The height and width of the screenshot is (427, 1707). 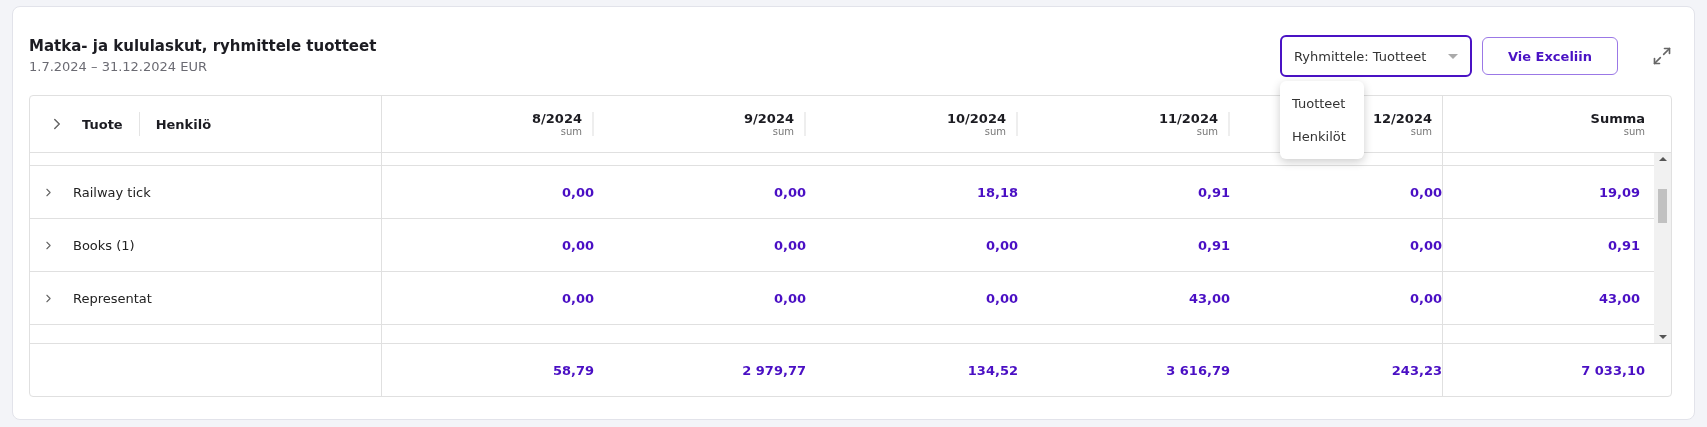 I want to click on expand-icon, so click(x=1662, y=56).